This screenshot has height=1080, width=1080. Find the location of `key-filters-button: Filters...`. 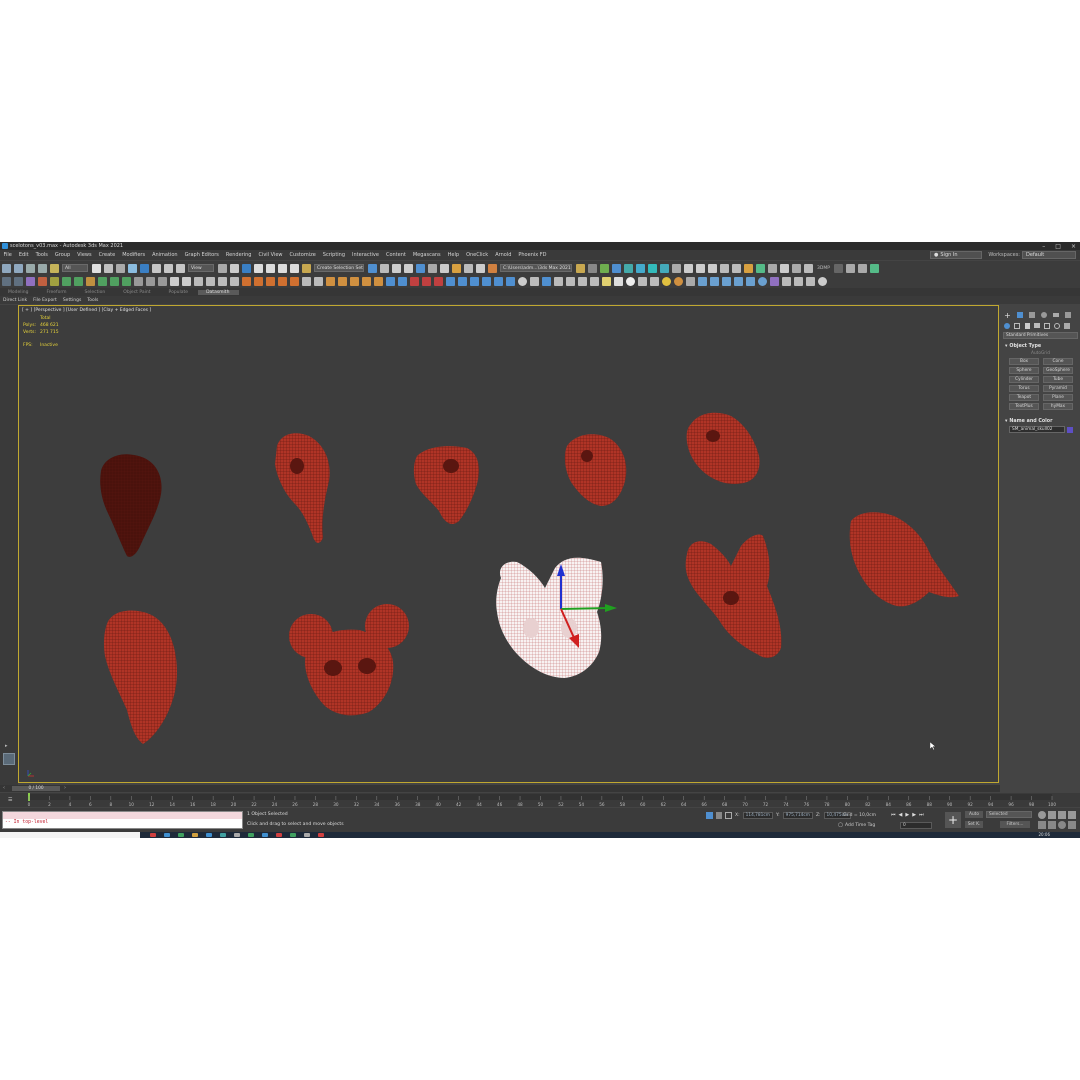

key-filters-button: Filters... is located at coordinates (1015, 824).